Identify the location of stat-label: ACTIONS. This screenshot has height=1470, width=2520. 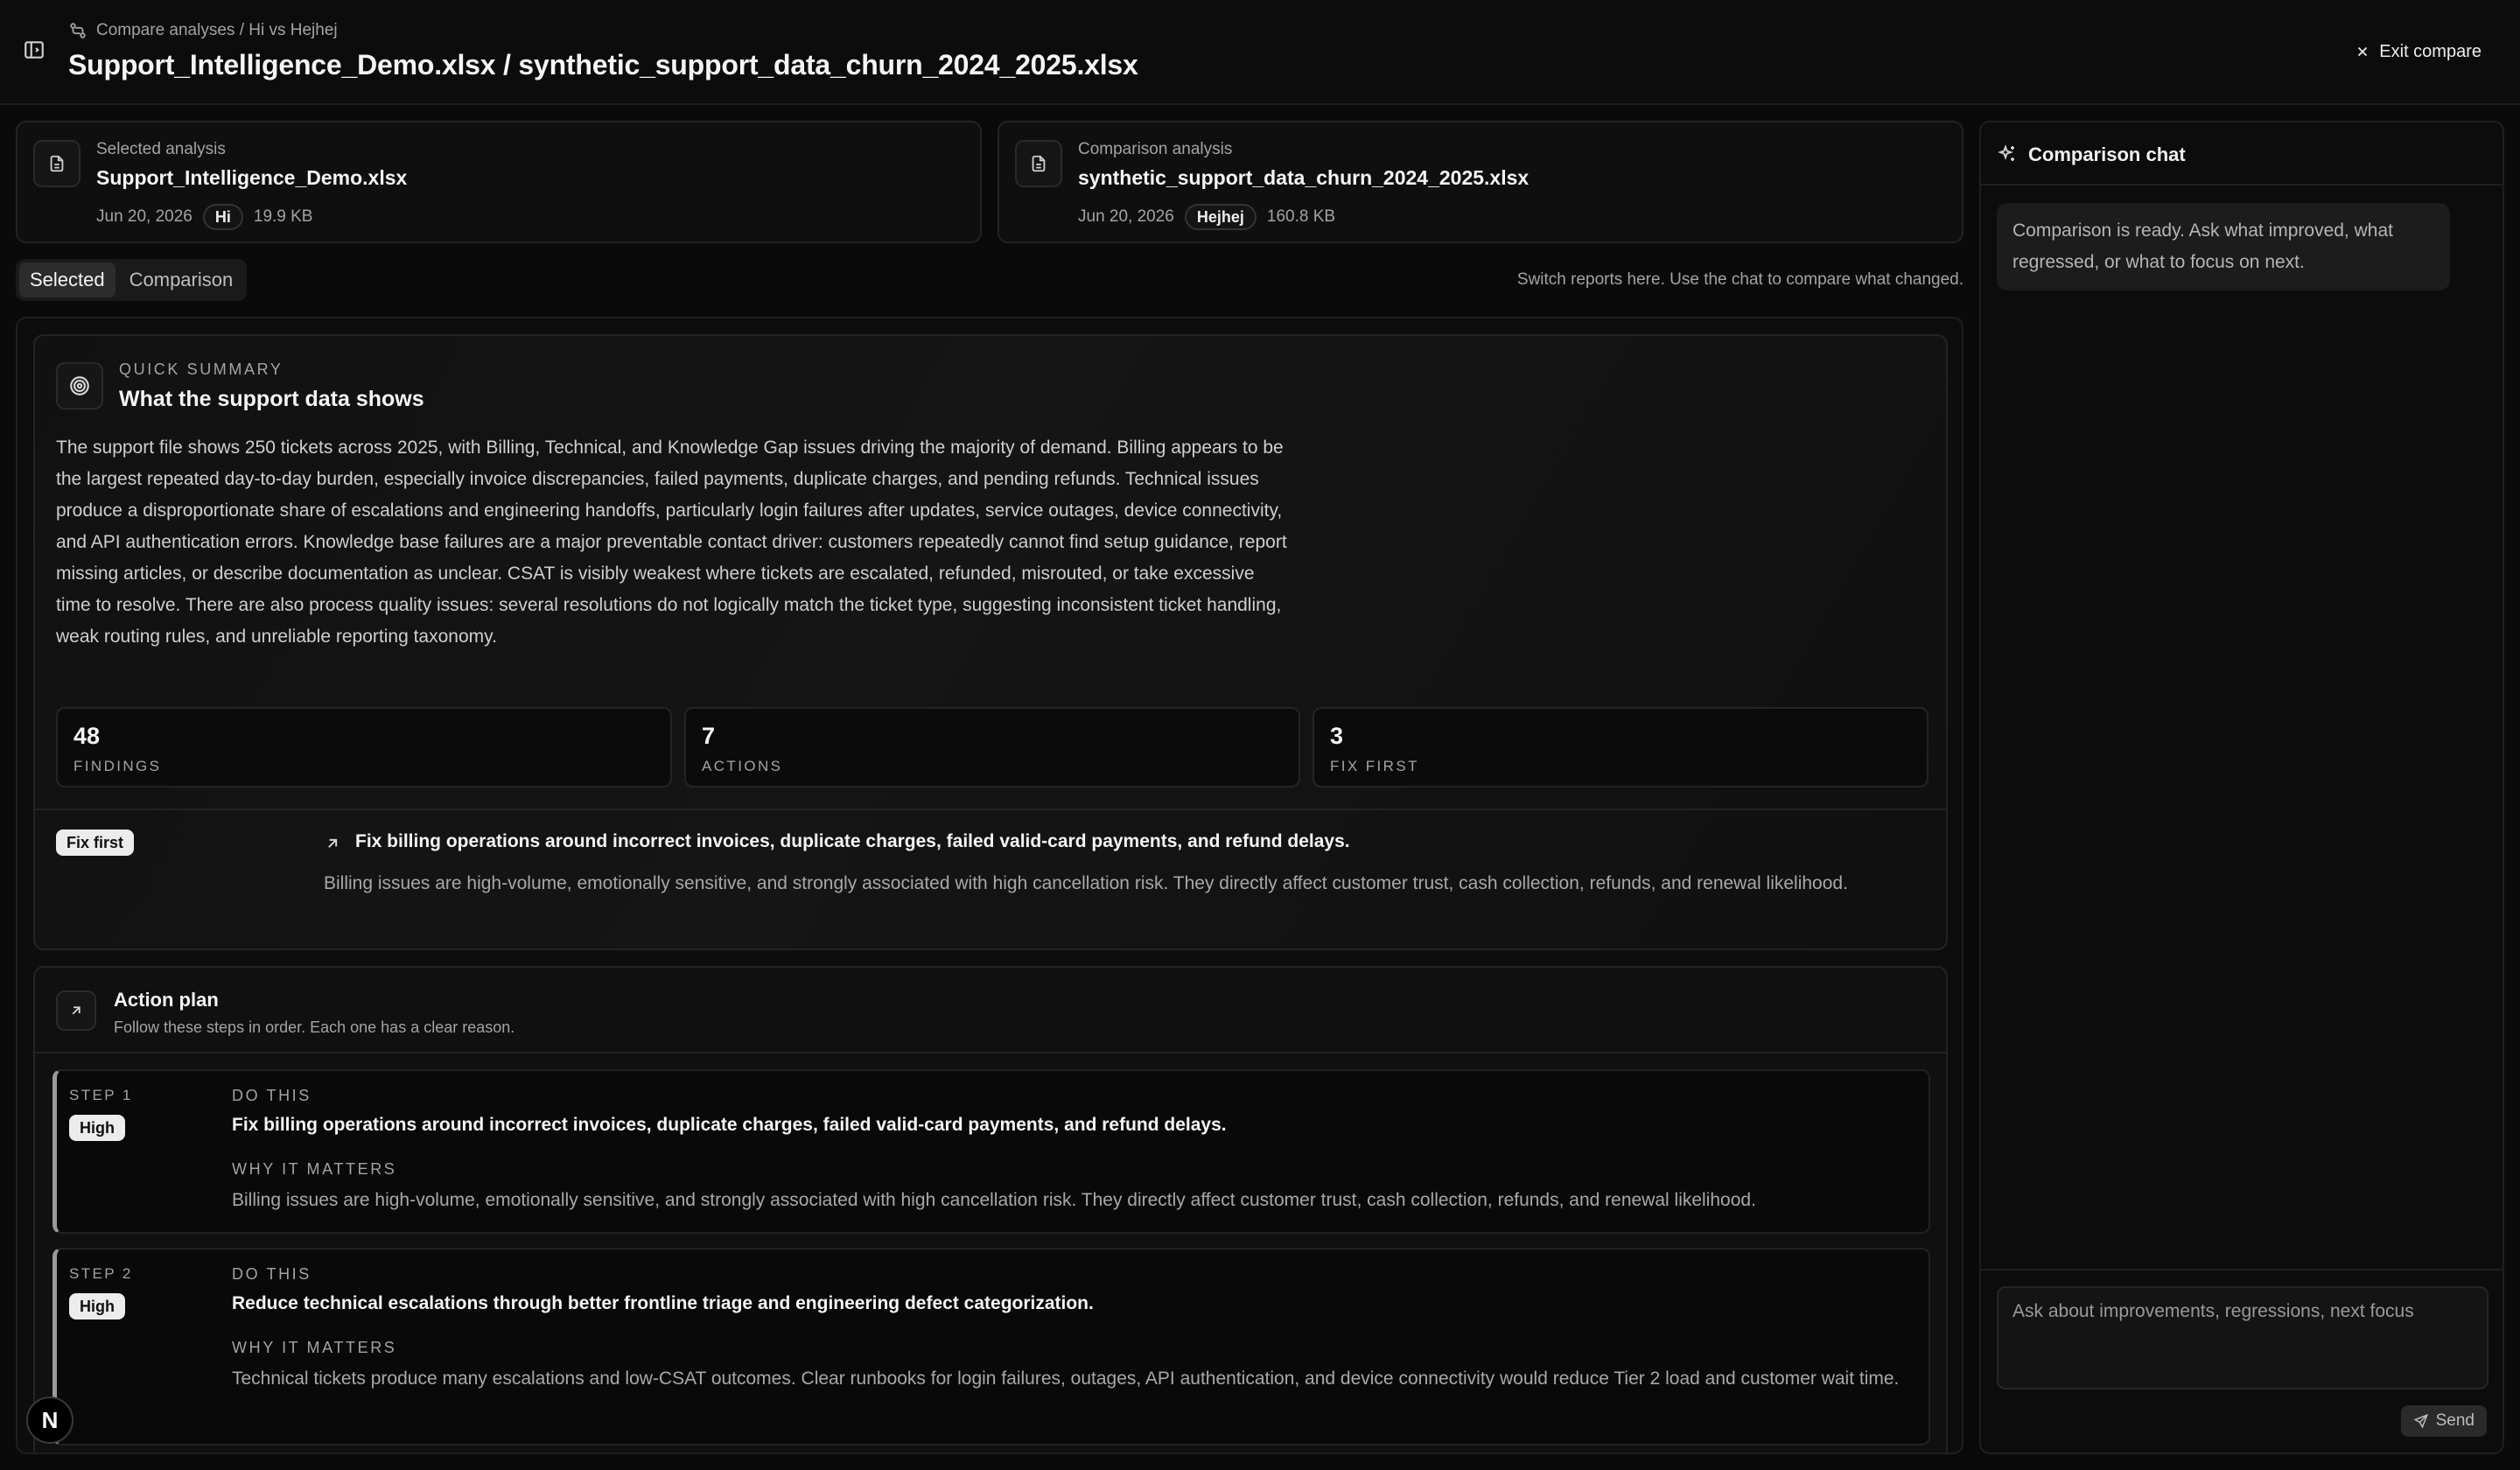
(742, 766).